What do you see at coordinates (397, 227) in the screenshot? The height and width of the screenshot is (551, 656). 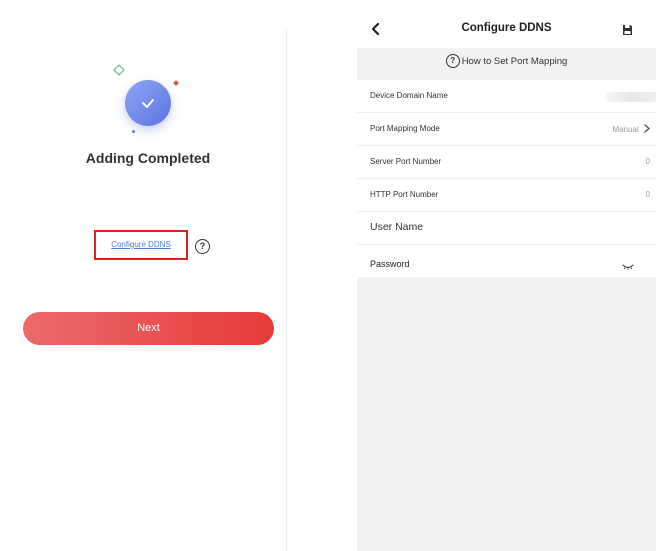 I see `user-name-label: User Name` at bounding box center [397, 227].